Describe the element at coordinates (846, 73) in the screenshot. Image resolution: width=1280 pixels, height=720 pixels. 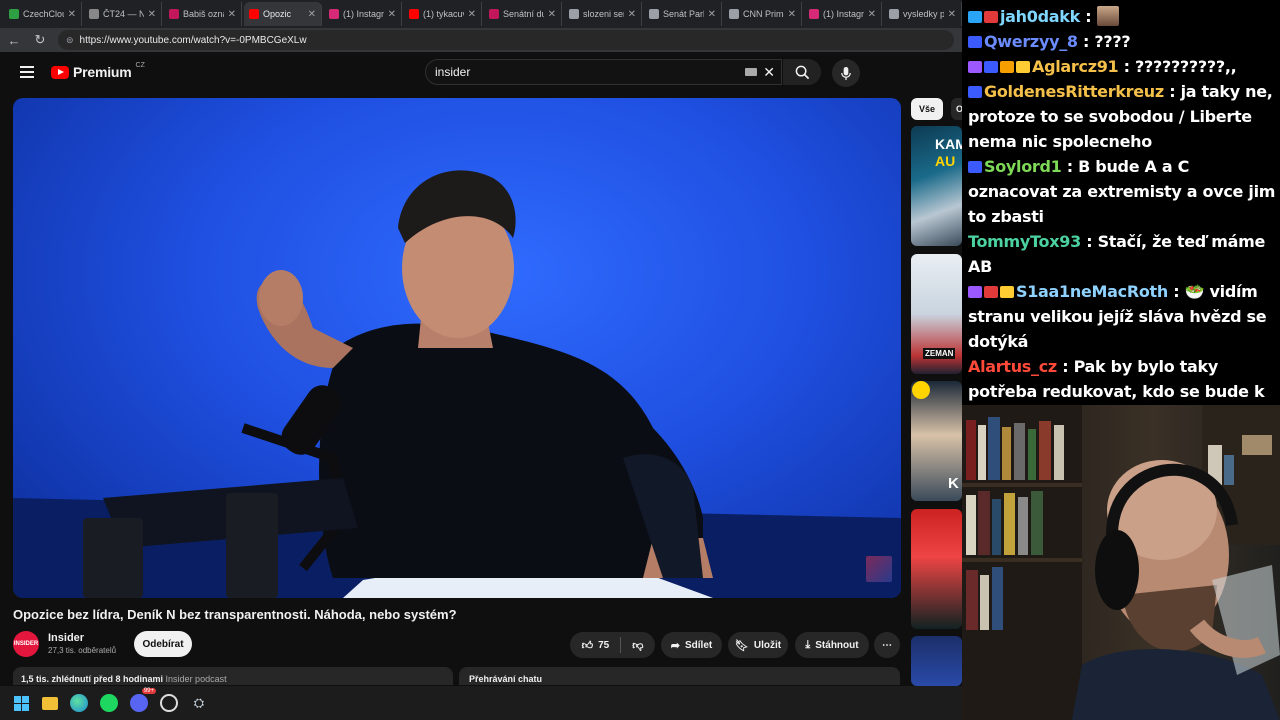
I see `voice-search-button` at that location.